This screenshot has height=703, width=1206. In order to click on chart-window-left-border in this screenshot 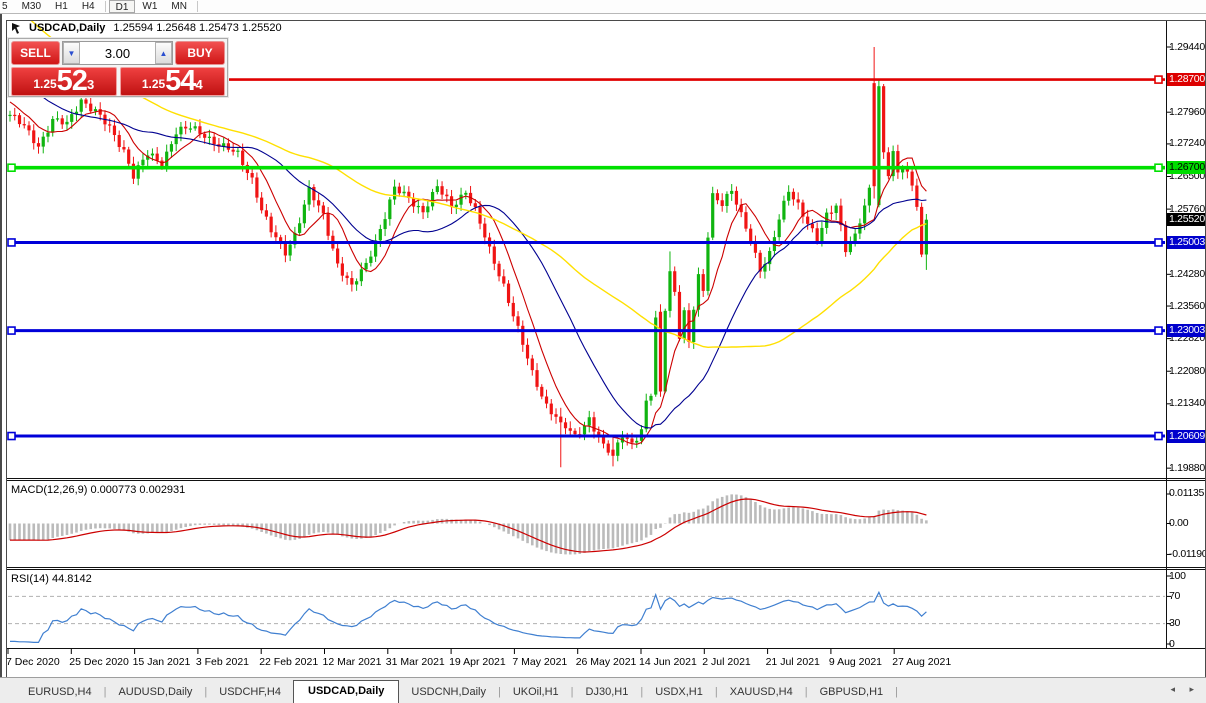, I will do `click(6, 348)`.